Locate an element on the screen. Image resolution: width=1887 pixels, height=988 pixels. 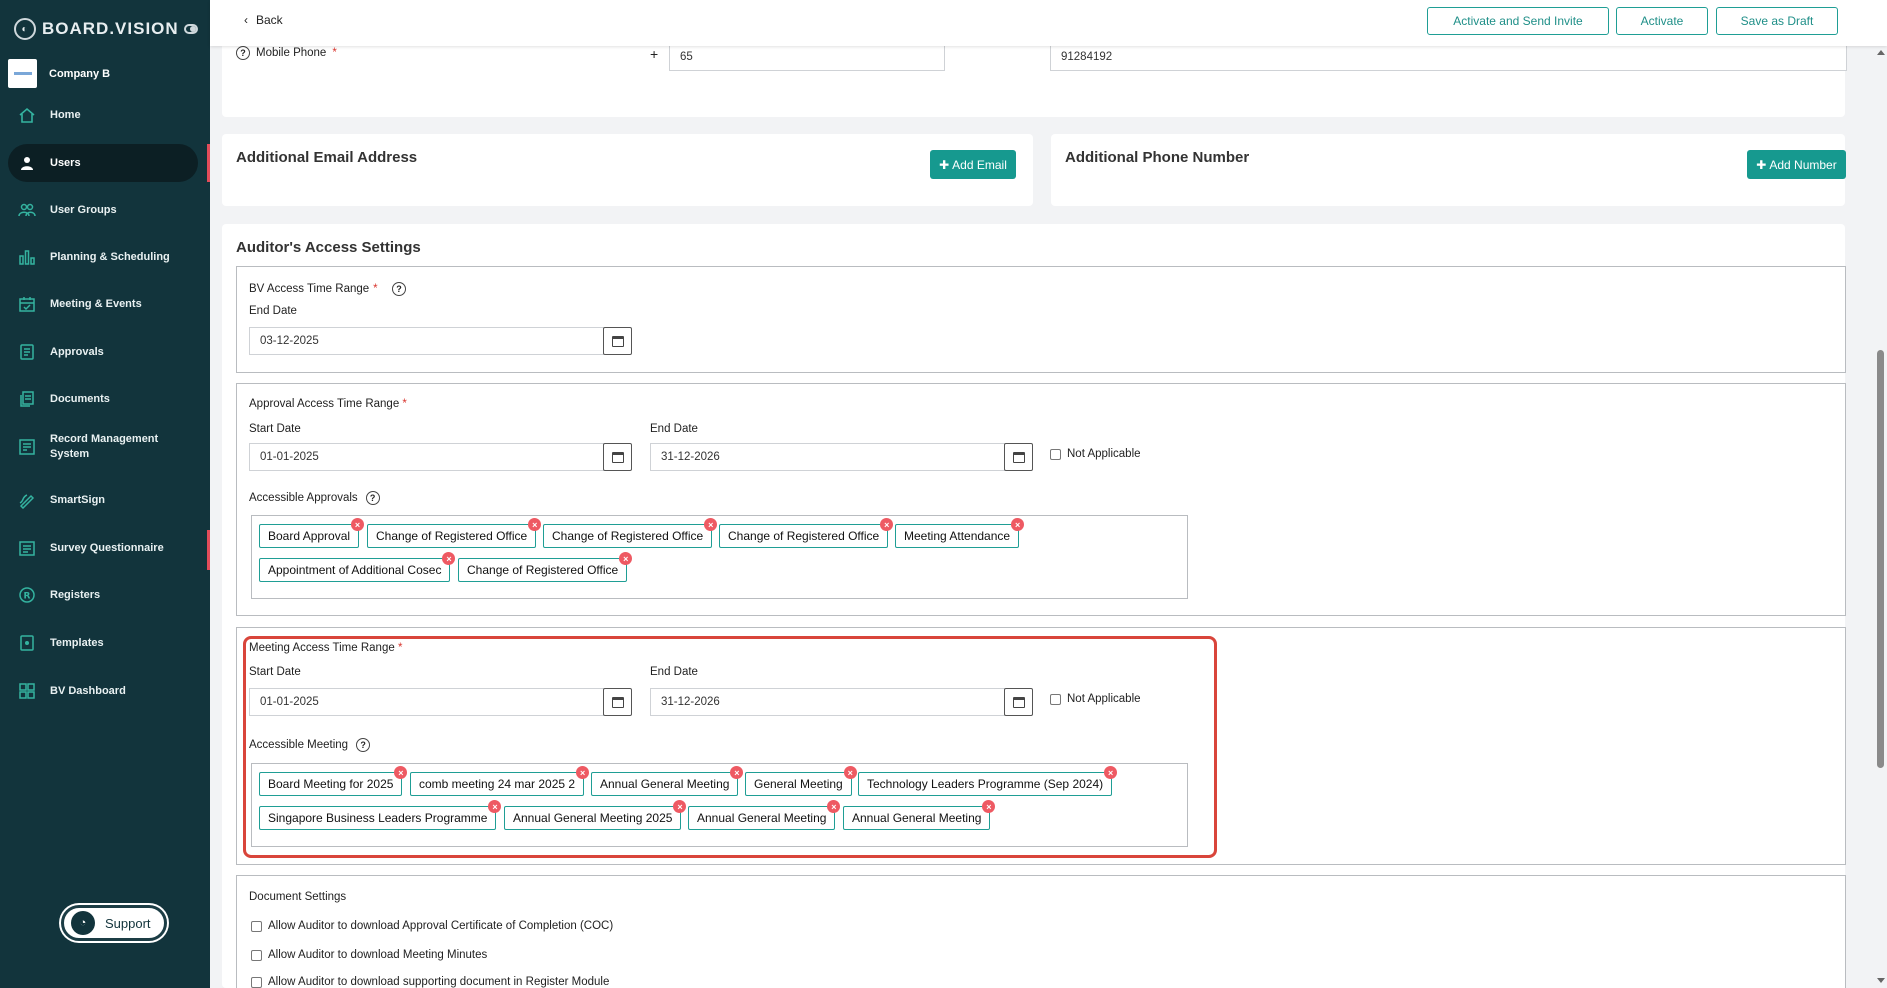
survey-icon is located at coordinates (27, 548).